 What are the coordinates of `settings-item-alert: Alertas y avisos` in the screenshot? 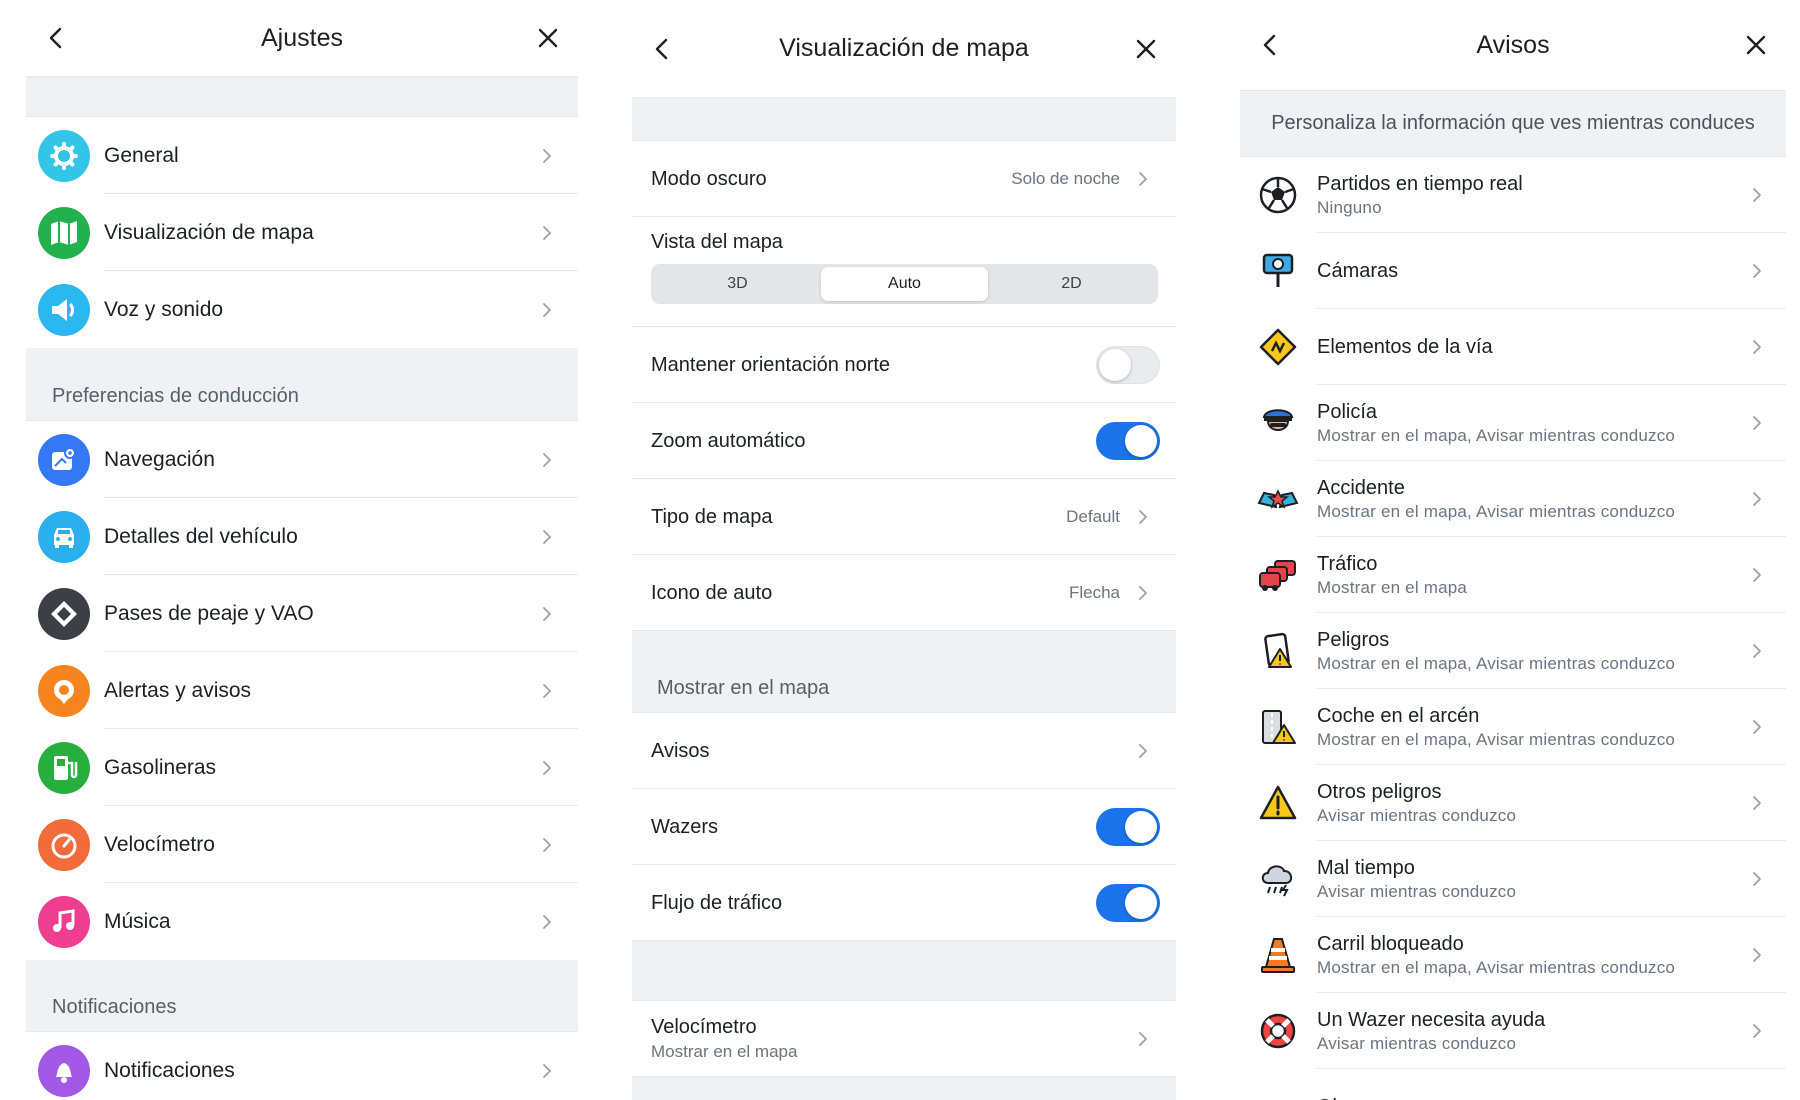 It's located at (302, 690).